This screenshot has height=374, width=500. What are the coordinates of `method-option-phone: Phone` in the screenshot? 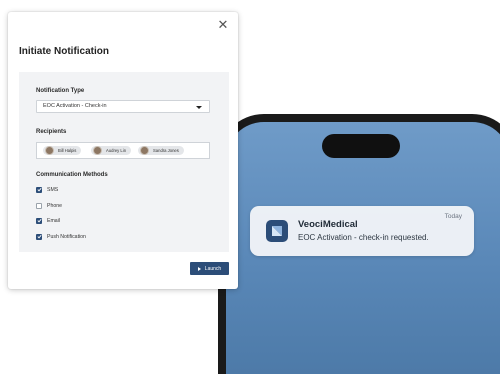 It's located at (49, 205).